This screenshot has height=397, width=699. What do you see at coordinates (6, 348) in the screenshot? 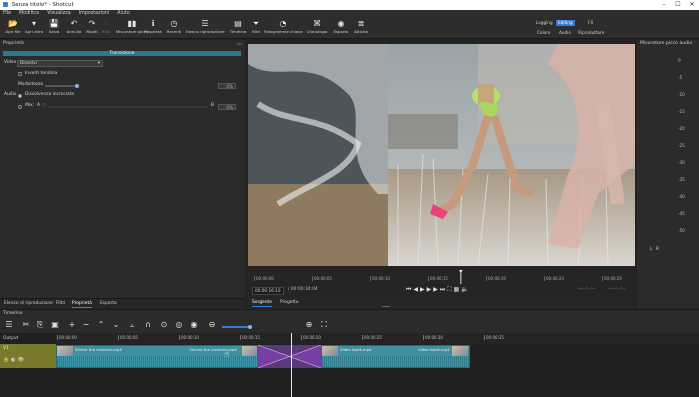
I see `track-v1-label: V1` at bounding box center [6, 348].